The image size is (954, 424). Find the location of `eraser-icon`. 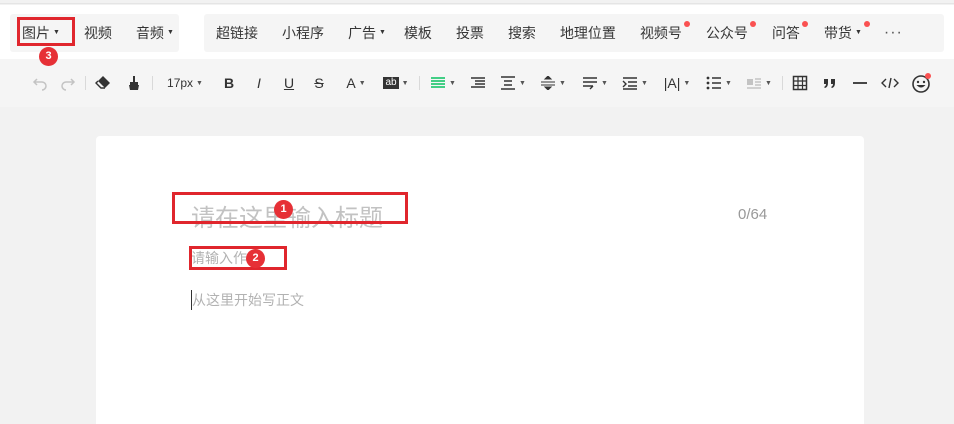

eraser-icon is located at coordinates (102, 82).